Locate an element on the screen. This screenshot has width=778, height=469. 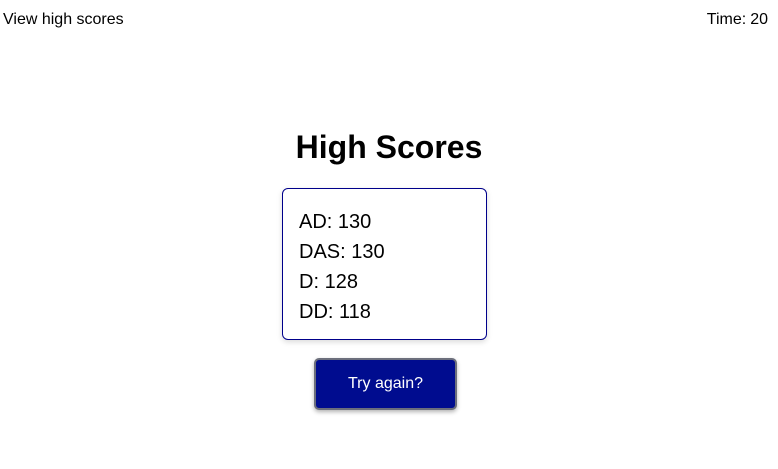
score-row: D: 128 is located at coordinates (328, 282).